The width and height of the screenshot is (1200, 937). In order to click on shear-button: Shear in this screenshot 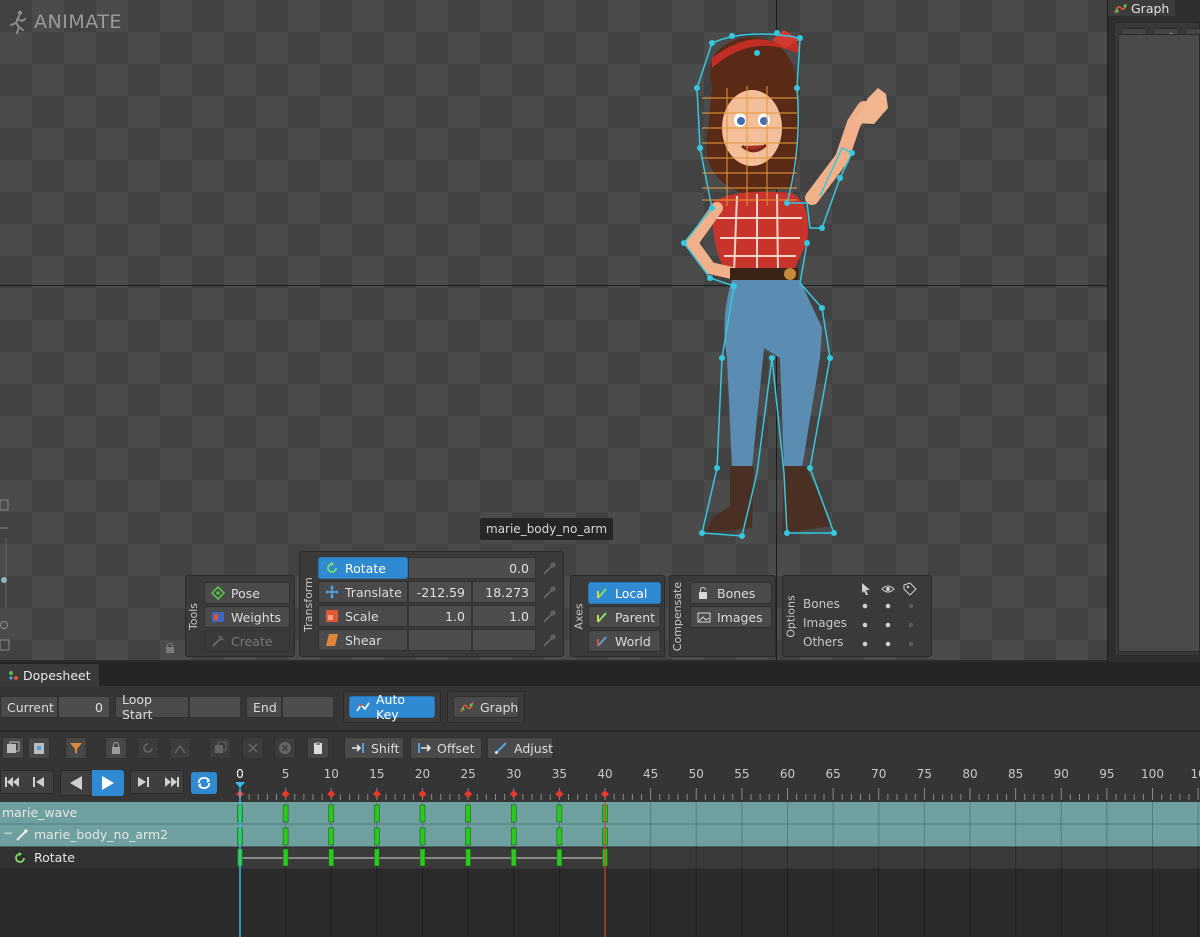, I will do `click(363, 640)`.